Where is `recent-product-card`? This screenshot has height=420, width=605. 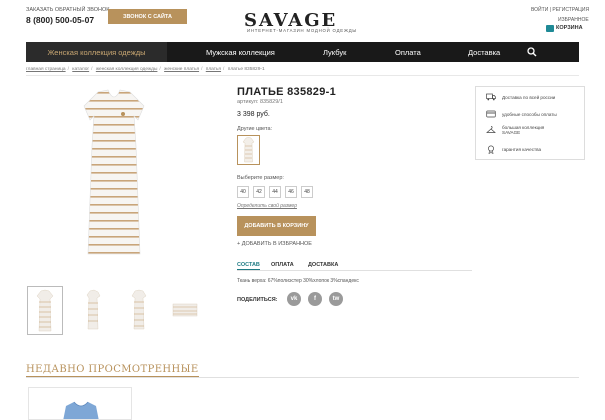 recent-product-card is located at coordinates (80, 403).